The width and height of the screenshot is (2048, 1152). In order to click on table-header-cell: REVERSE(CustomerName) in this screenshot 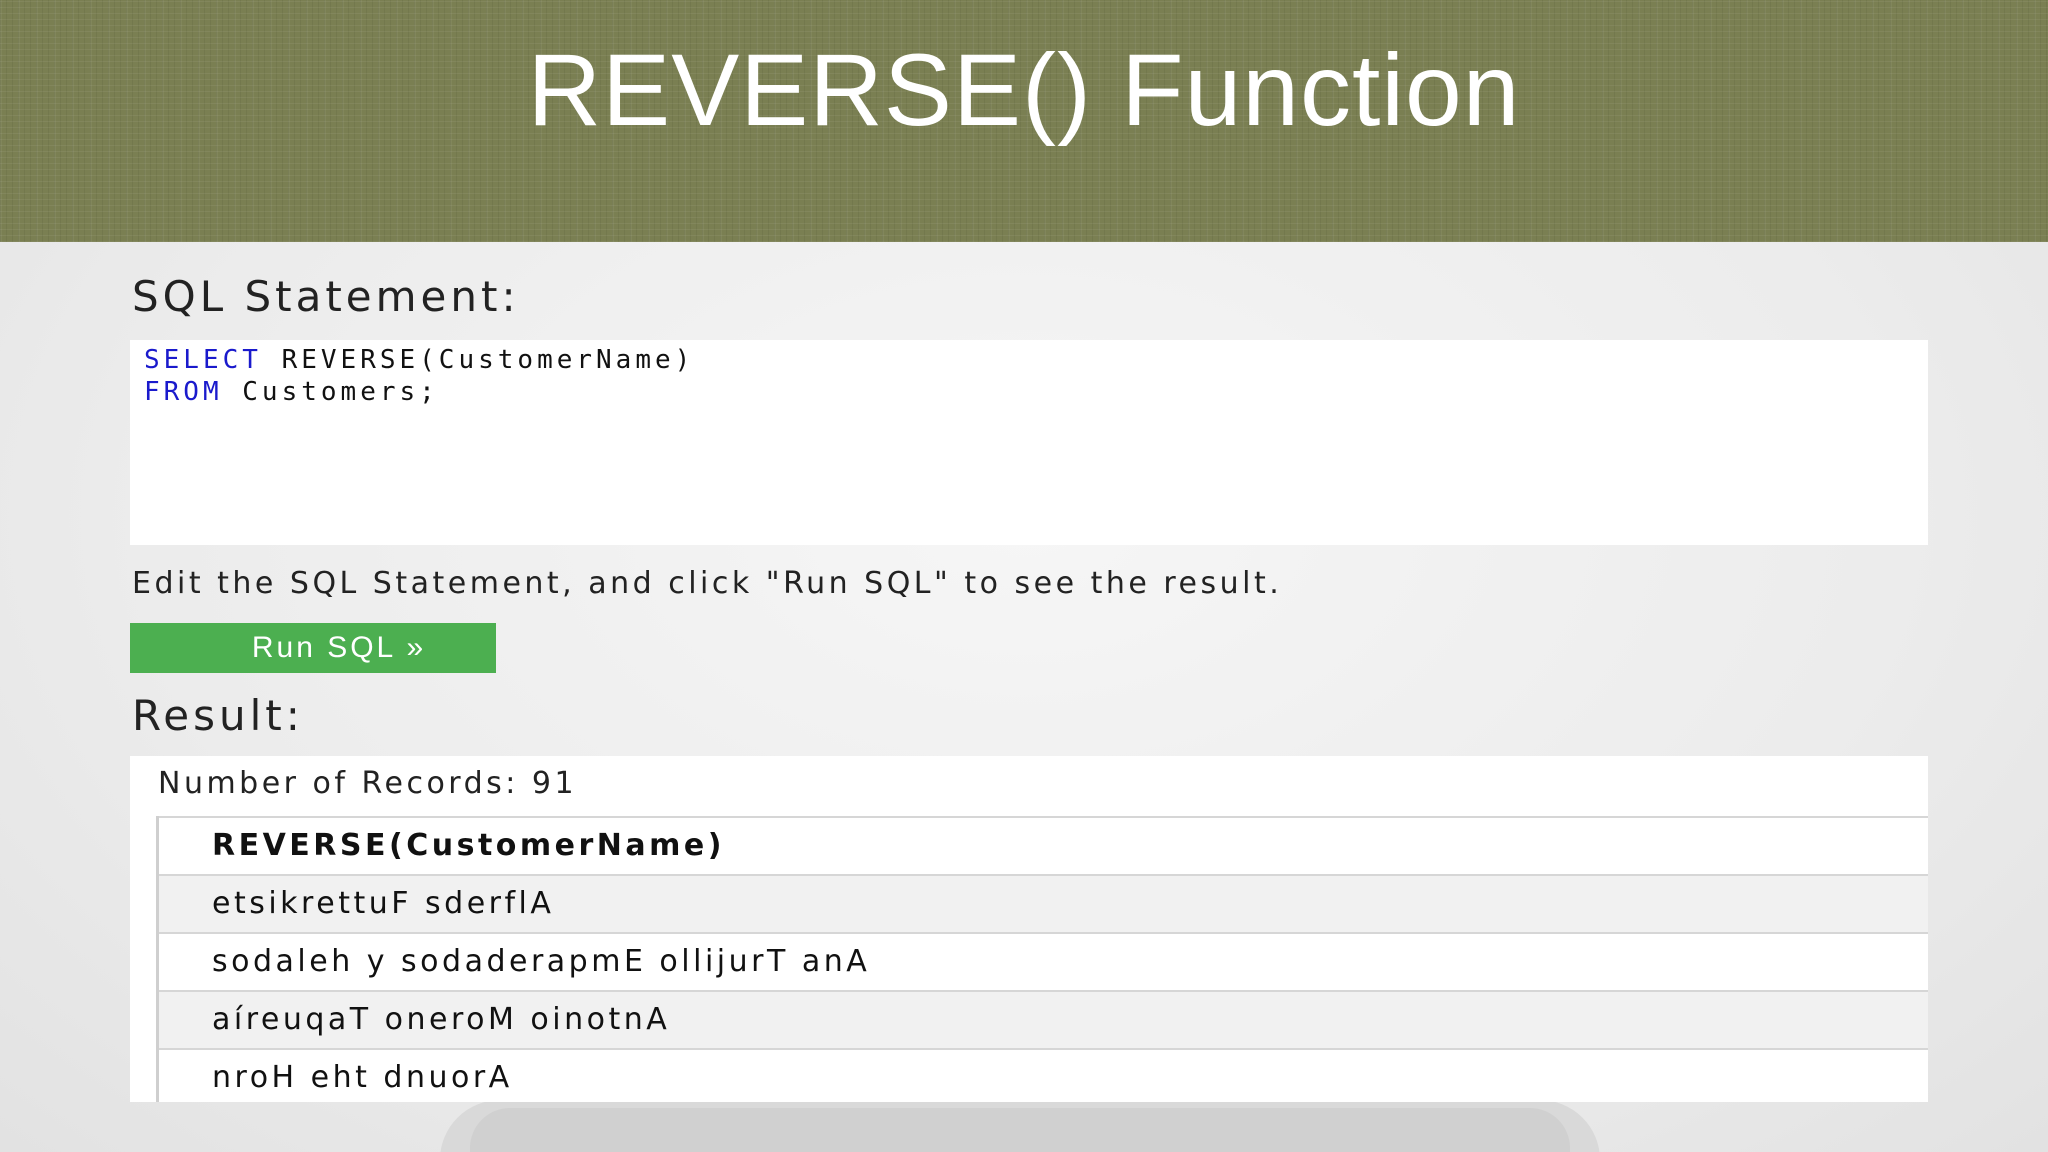, I will do `click(1043, 845)`.